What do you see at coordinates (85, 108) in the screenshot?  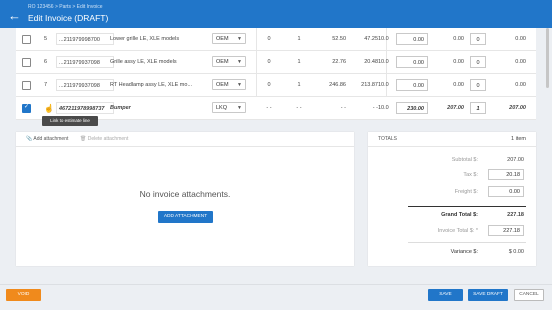 I see `part-number: 467211978998737` at bounding box center [85, 108].